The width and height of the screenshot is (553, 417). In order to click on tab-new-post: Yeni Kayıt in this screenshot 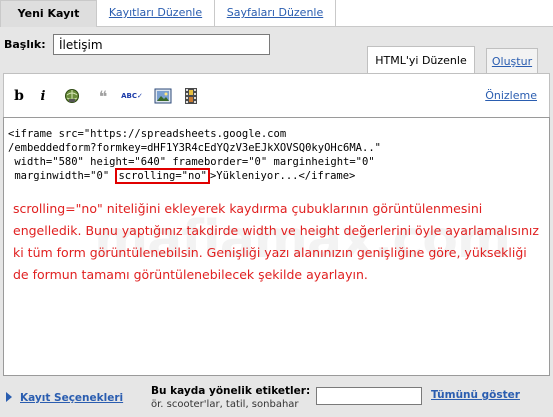, I will do `click(48, 14)`.